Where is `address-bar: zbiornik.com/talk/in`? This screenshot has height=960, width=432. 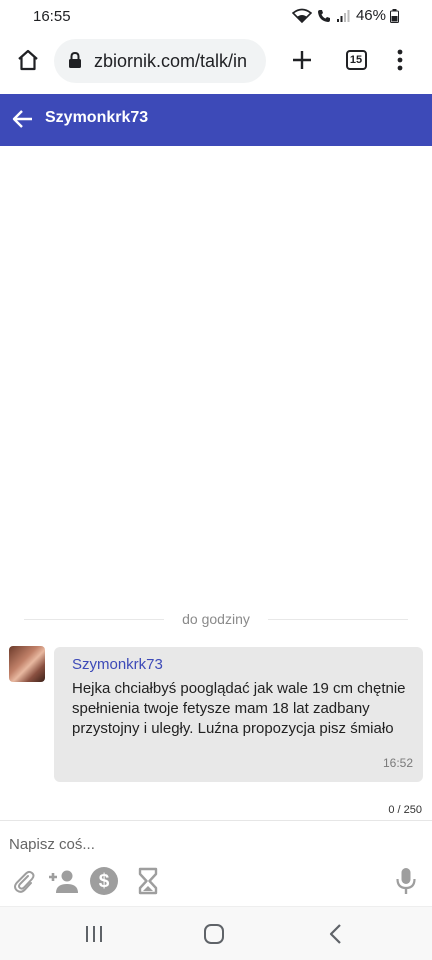
address-bar: zbiornik.com/talk/in is located at coordinates (160, 61).